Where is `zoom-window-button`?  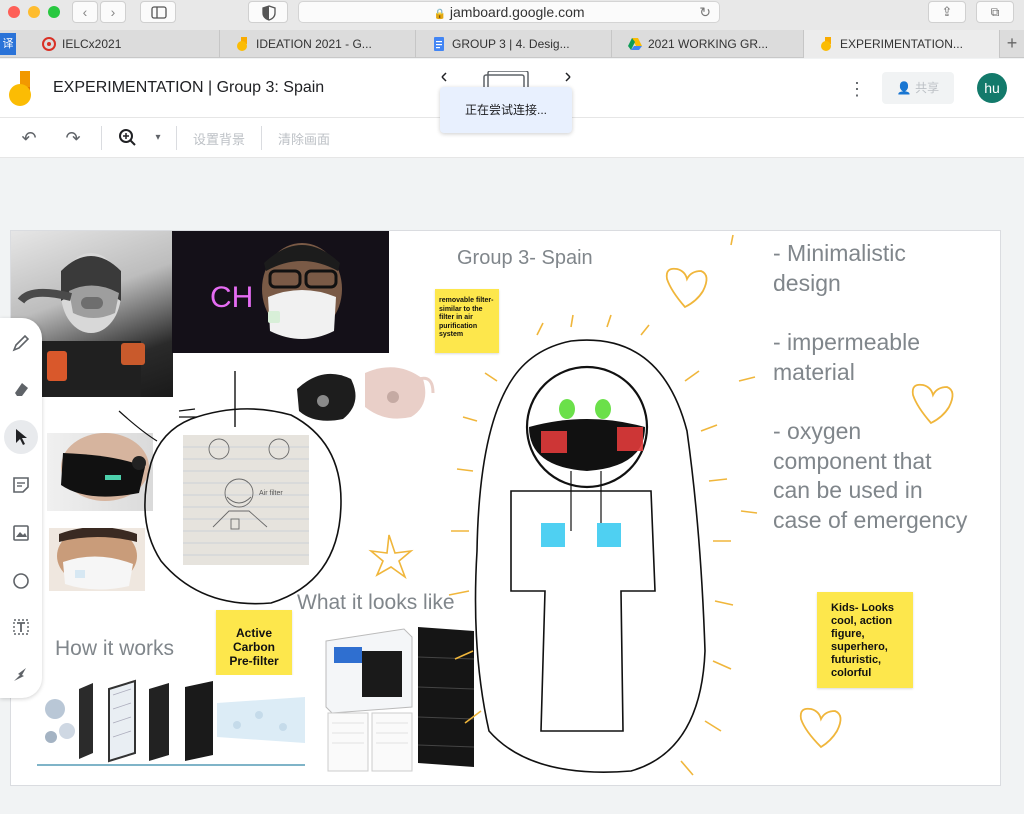
zoom-window-button is located at coordinates (54, 12).